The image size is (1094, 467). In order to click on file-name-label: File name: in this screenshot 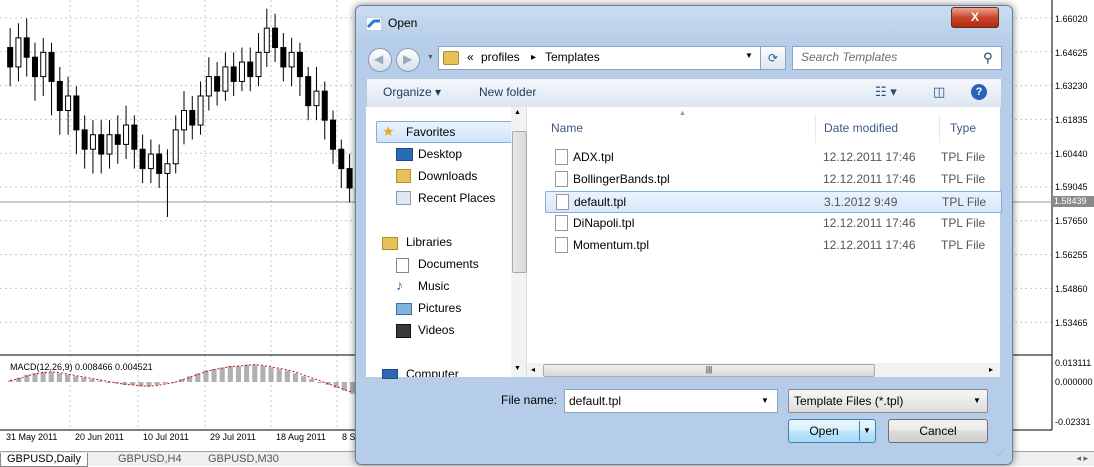, I will do `click(529, 400)`.